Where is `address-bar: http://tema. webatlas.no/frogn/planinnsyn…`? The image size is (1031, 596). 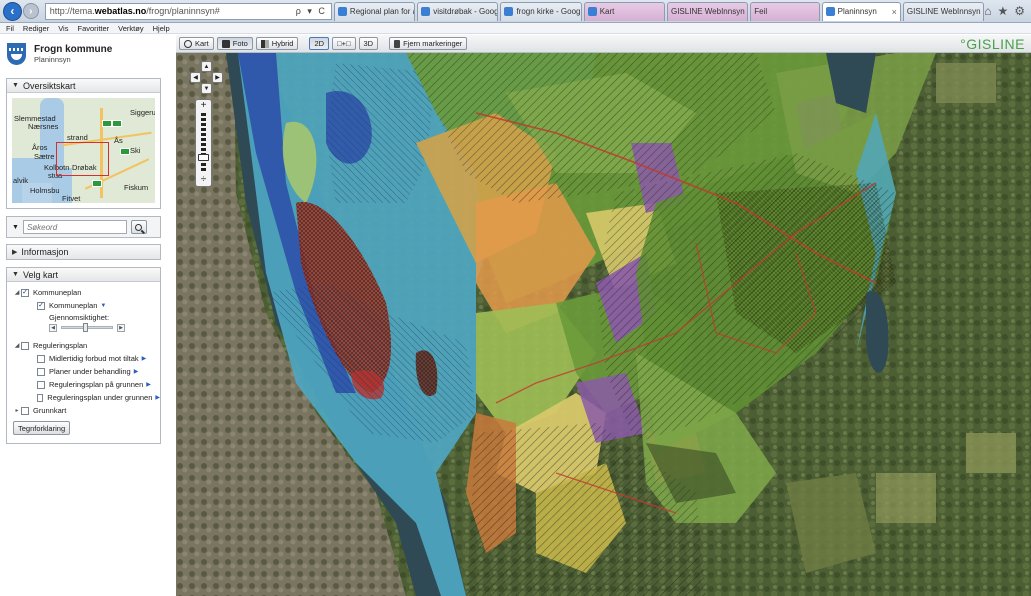 address-bar: http://tema. webatlas.no/frogn/planinnsyn… is located at coordinates (188, 11).